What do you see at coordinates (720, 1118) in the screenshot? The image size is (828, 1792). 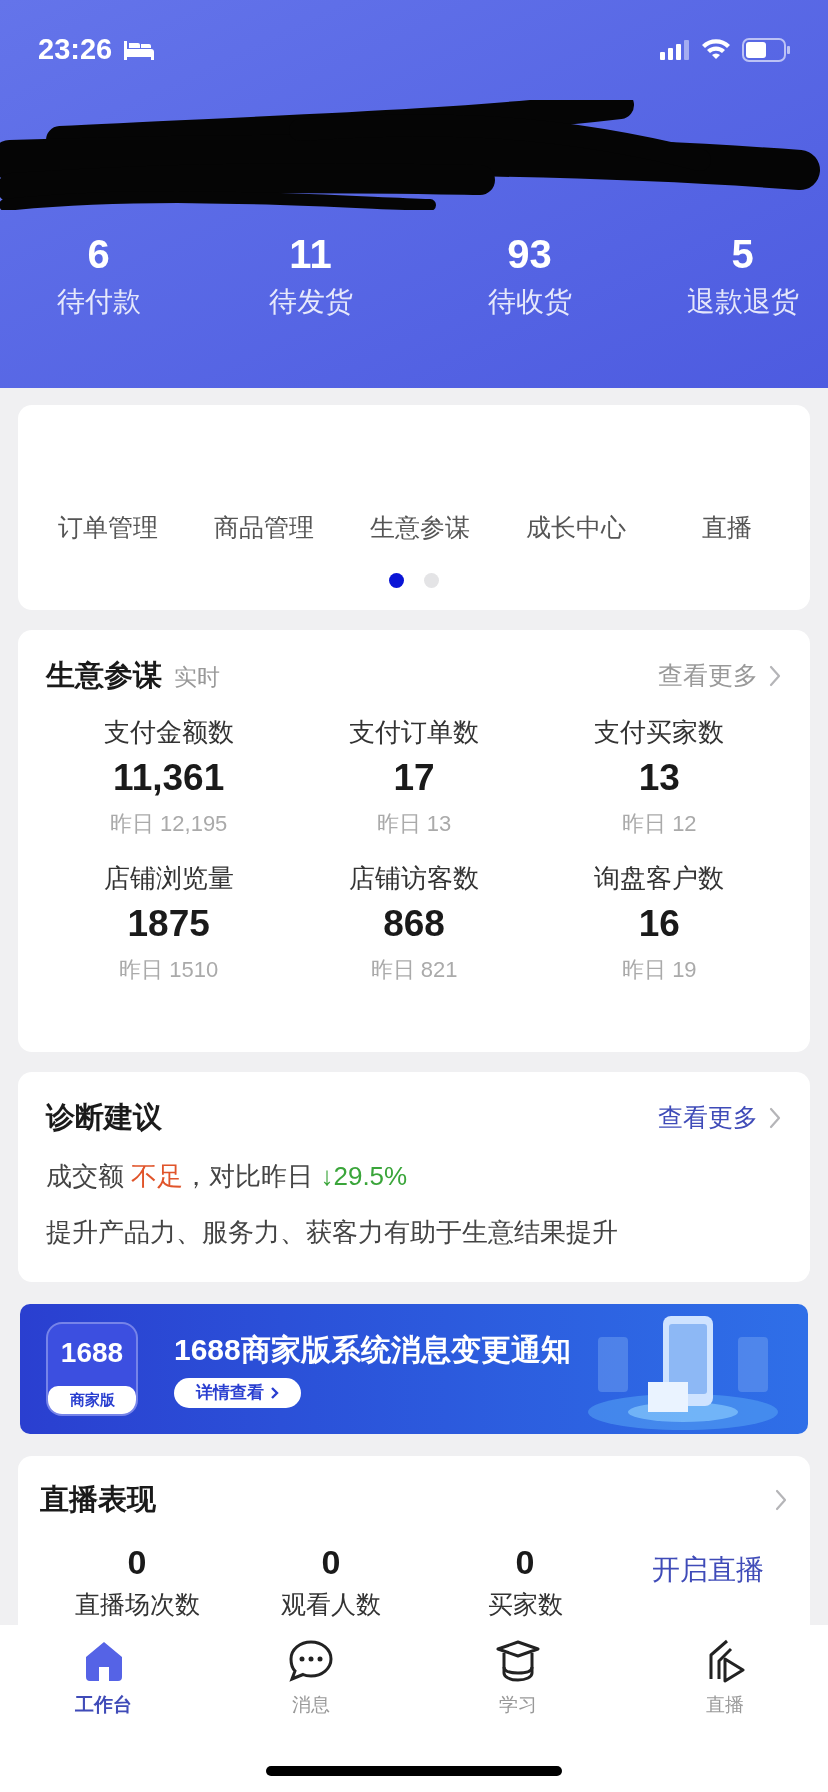 I see `view-more-link: 查看更多` at bounding box center [720, 1118].